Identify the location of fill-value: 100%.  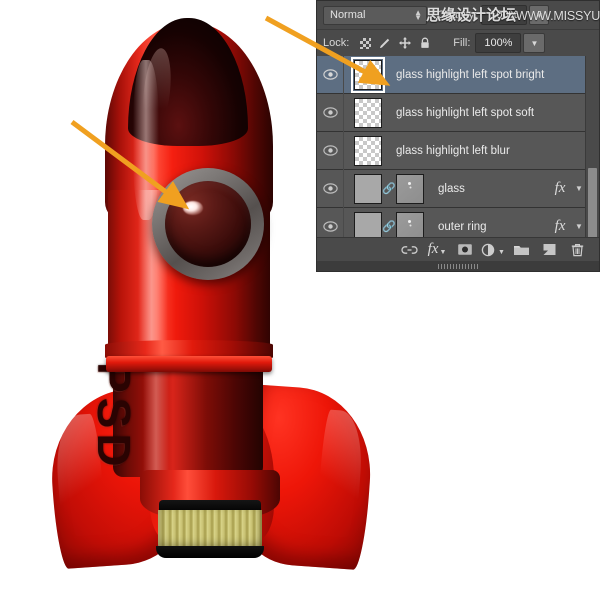
(498, 43).